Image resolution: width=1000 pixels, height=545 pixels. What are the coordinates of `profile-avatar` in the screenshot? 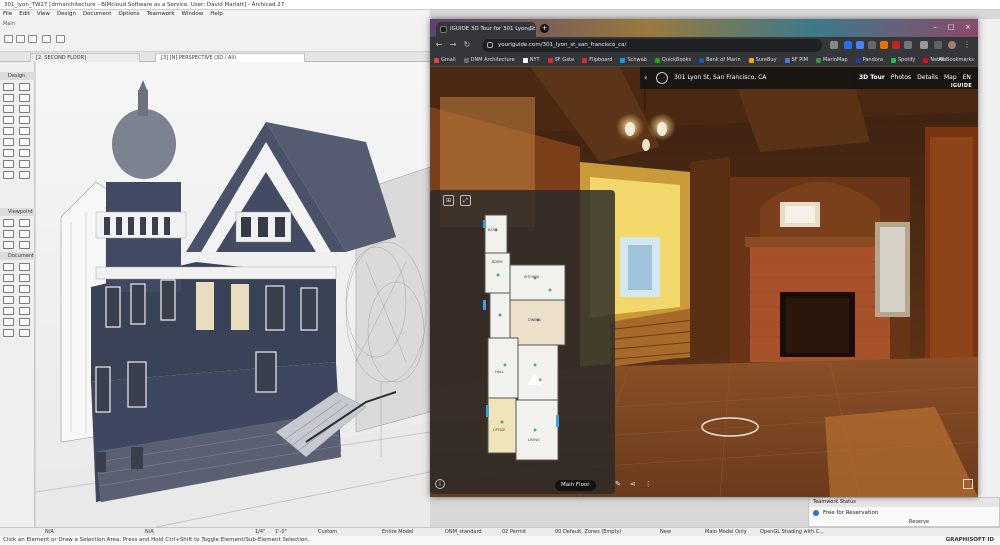 It's located at (952, 45).